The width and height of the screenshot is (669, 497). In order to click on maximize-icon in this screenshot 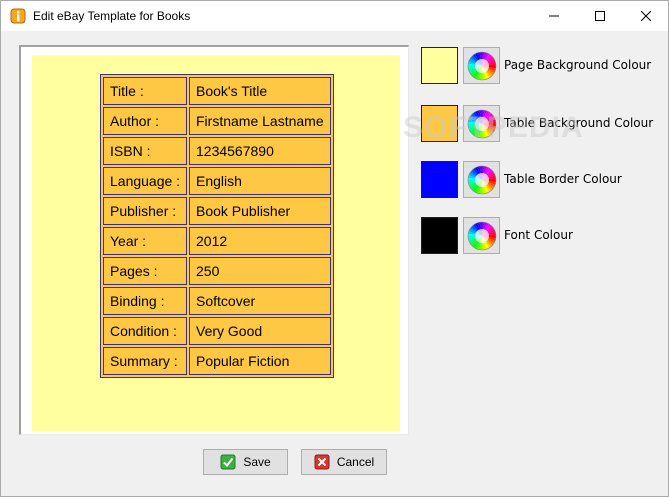, I will do `click(600, 16)`.